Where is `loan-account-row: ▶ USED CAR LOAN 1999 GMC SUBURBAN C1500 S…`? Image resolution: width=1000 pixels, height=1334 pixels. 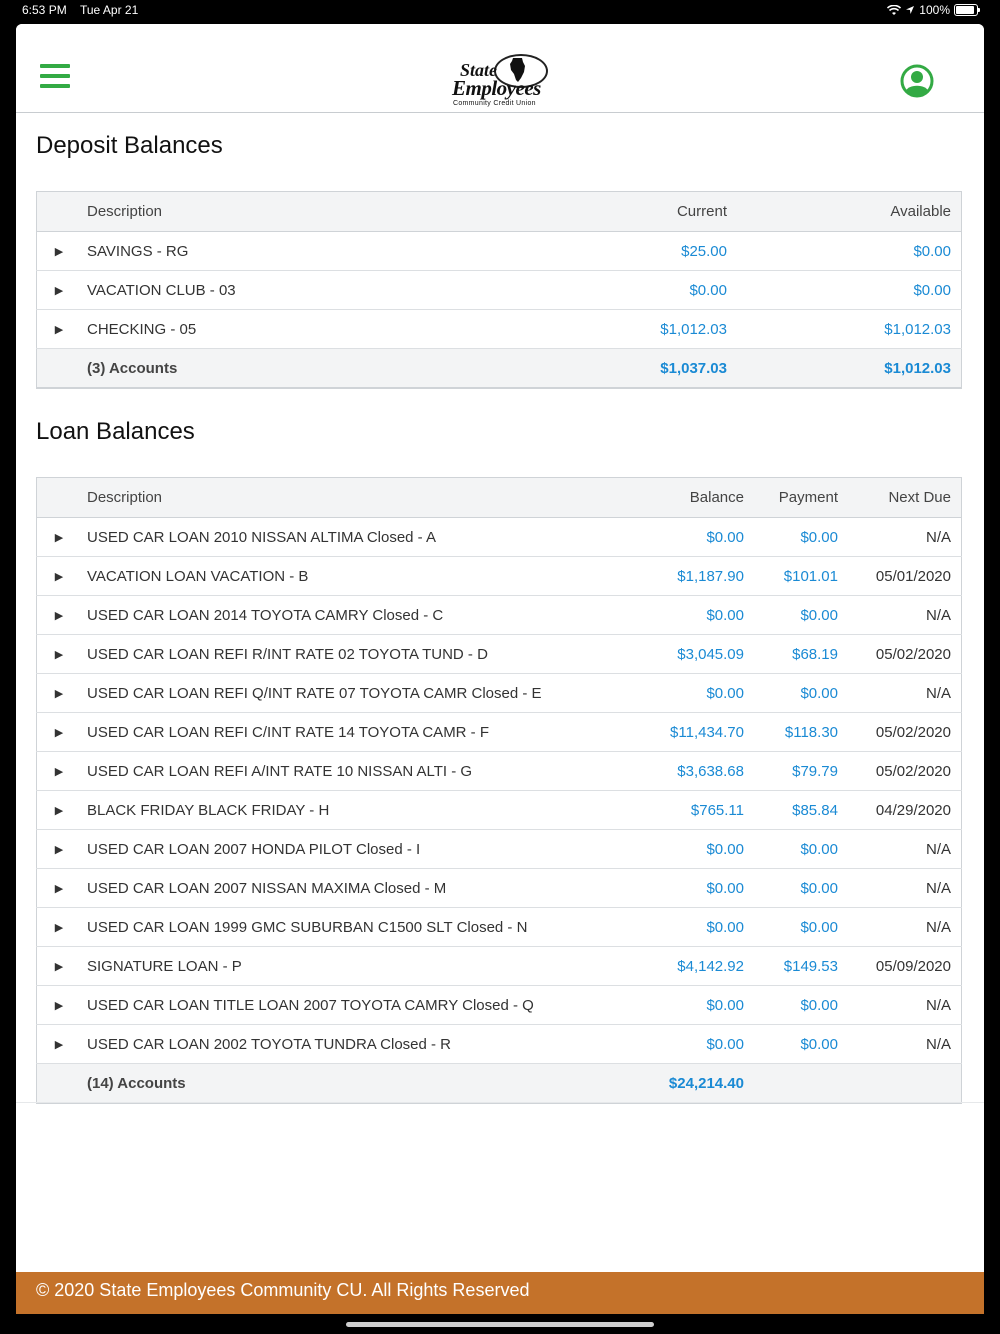 loan-account-row: ▶ USED CAR LOAN 1999 GMC SUBURBAN C1500 S… is located at coordinates (499, 927).